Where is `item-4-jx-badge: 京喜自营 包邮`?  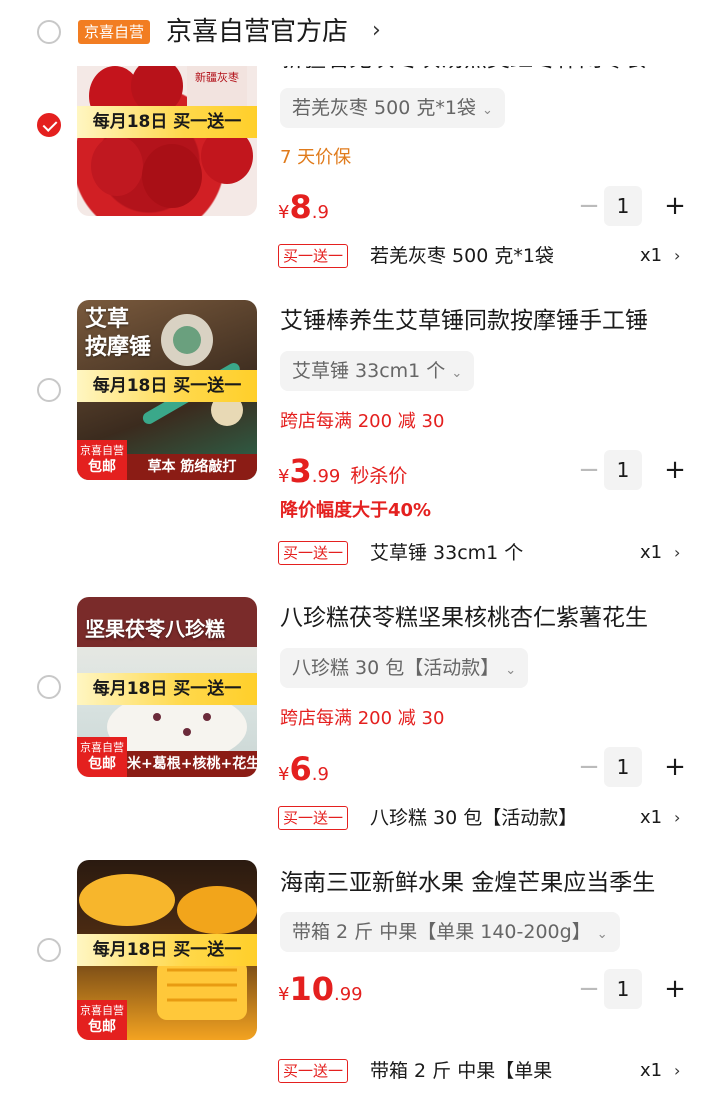
item-4-jx-badge: 京喜自营 包邮 is located at coordinates (102, 1020).